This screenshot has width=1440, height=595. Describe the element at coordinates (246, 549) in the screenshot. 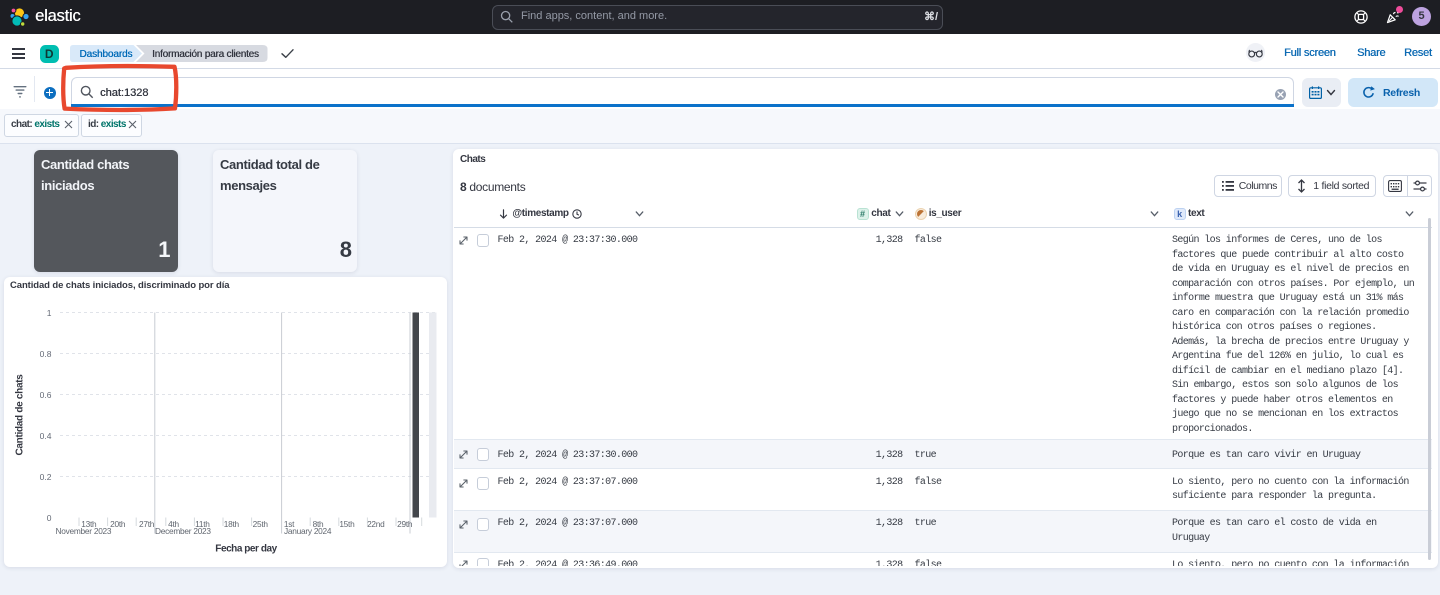

I see `svg-text: Fecha per day` at that location.